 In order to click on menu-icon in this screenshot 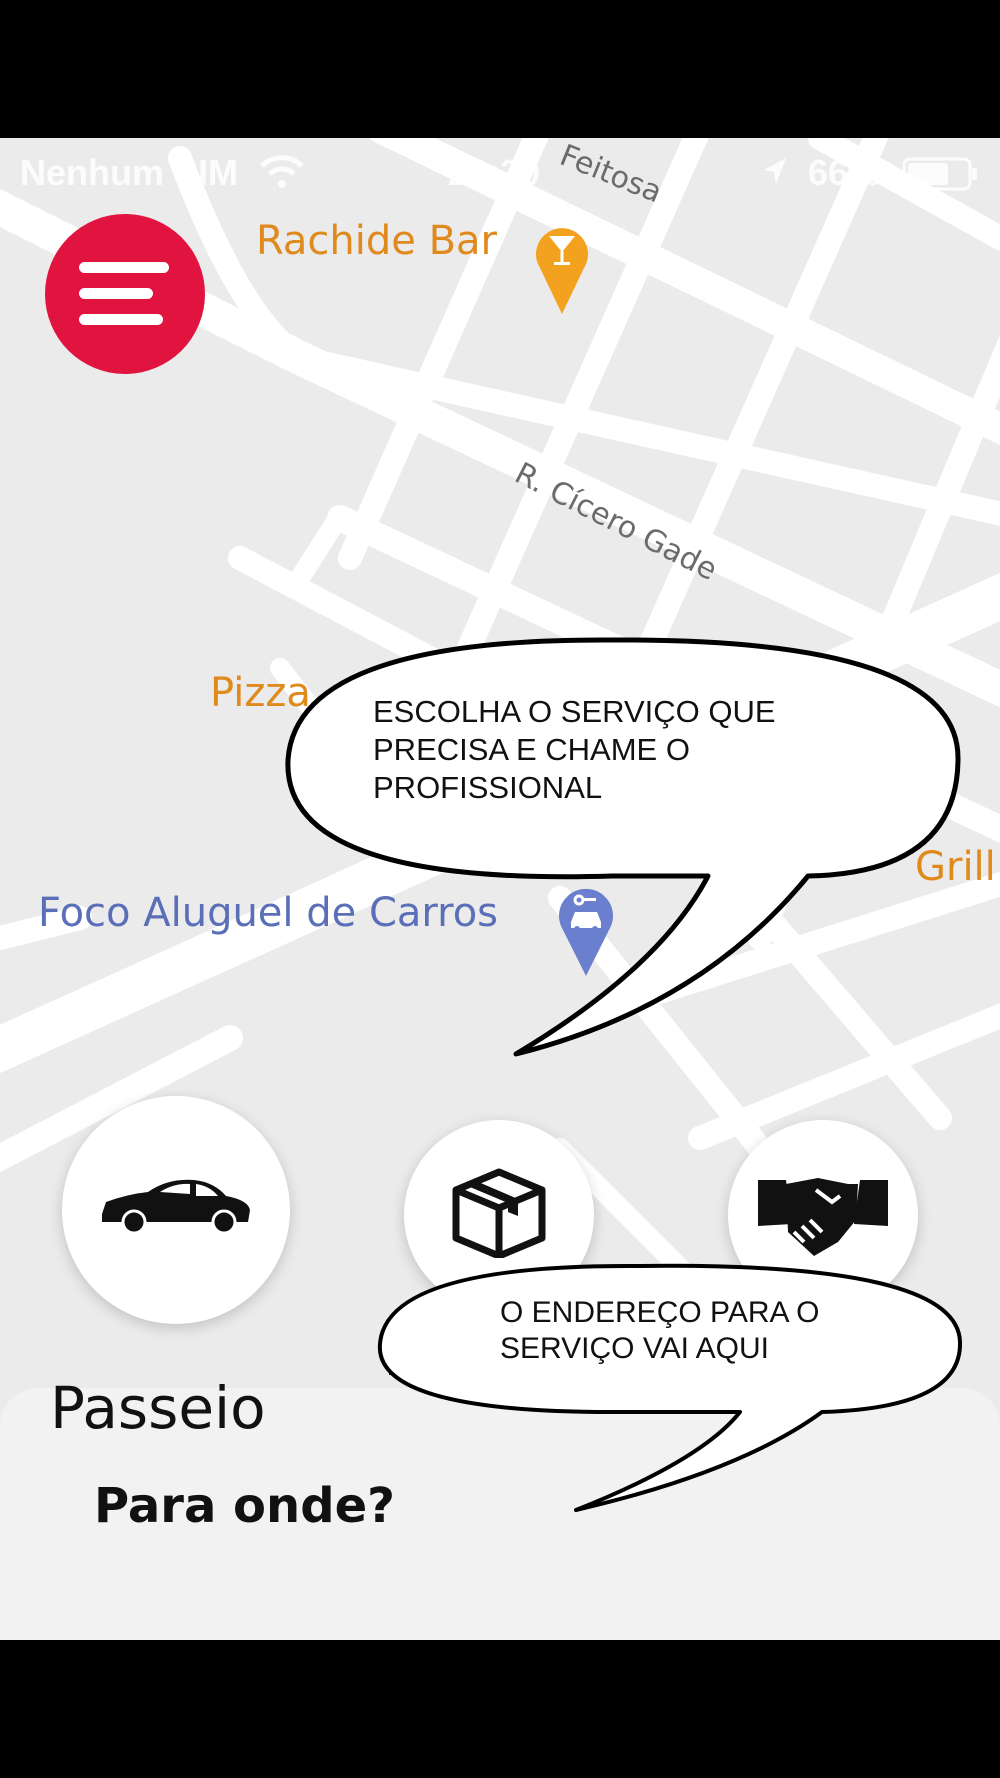, I will do `click(125, 294)`.